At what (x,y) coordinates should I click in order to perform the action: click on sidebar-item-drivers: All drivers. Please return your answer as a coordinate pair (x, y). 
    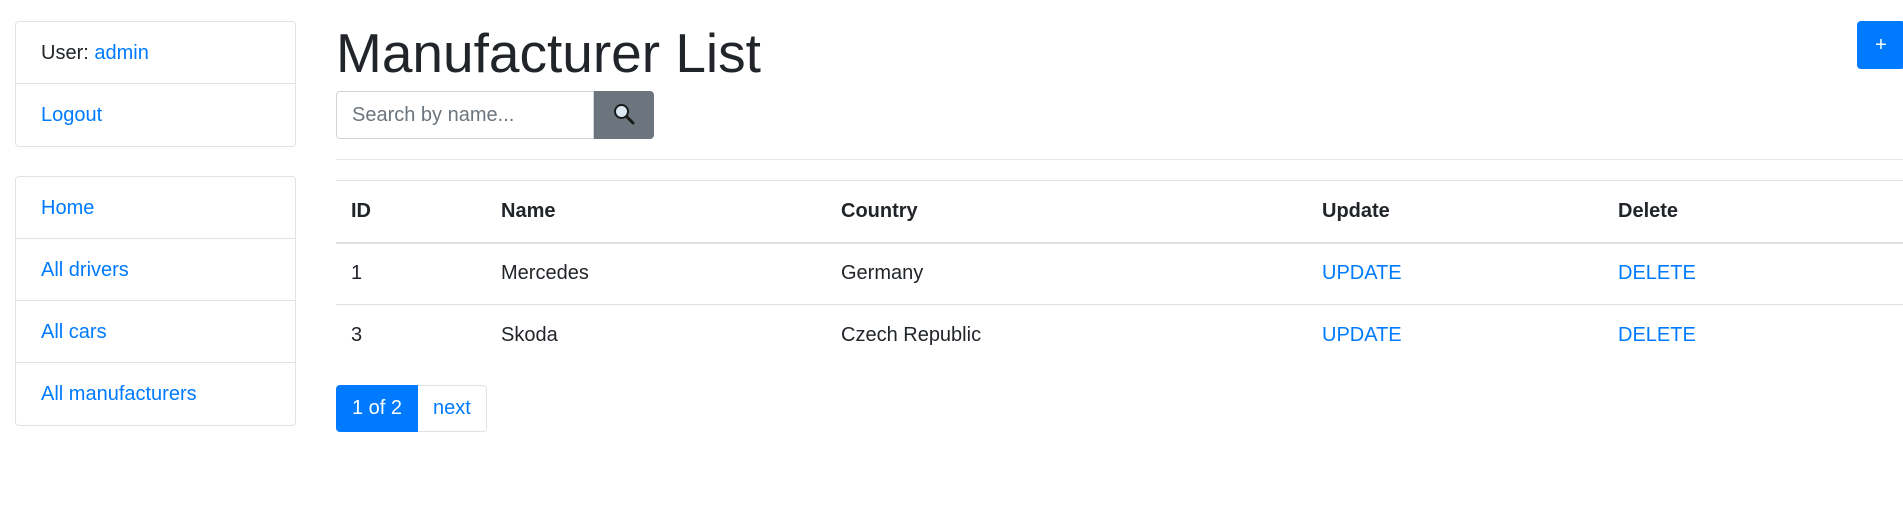
    Looking at the image, I should click on (155, 270).